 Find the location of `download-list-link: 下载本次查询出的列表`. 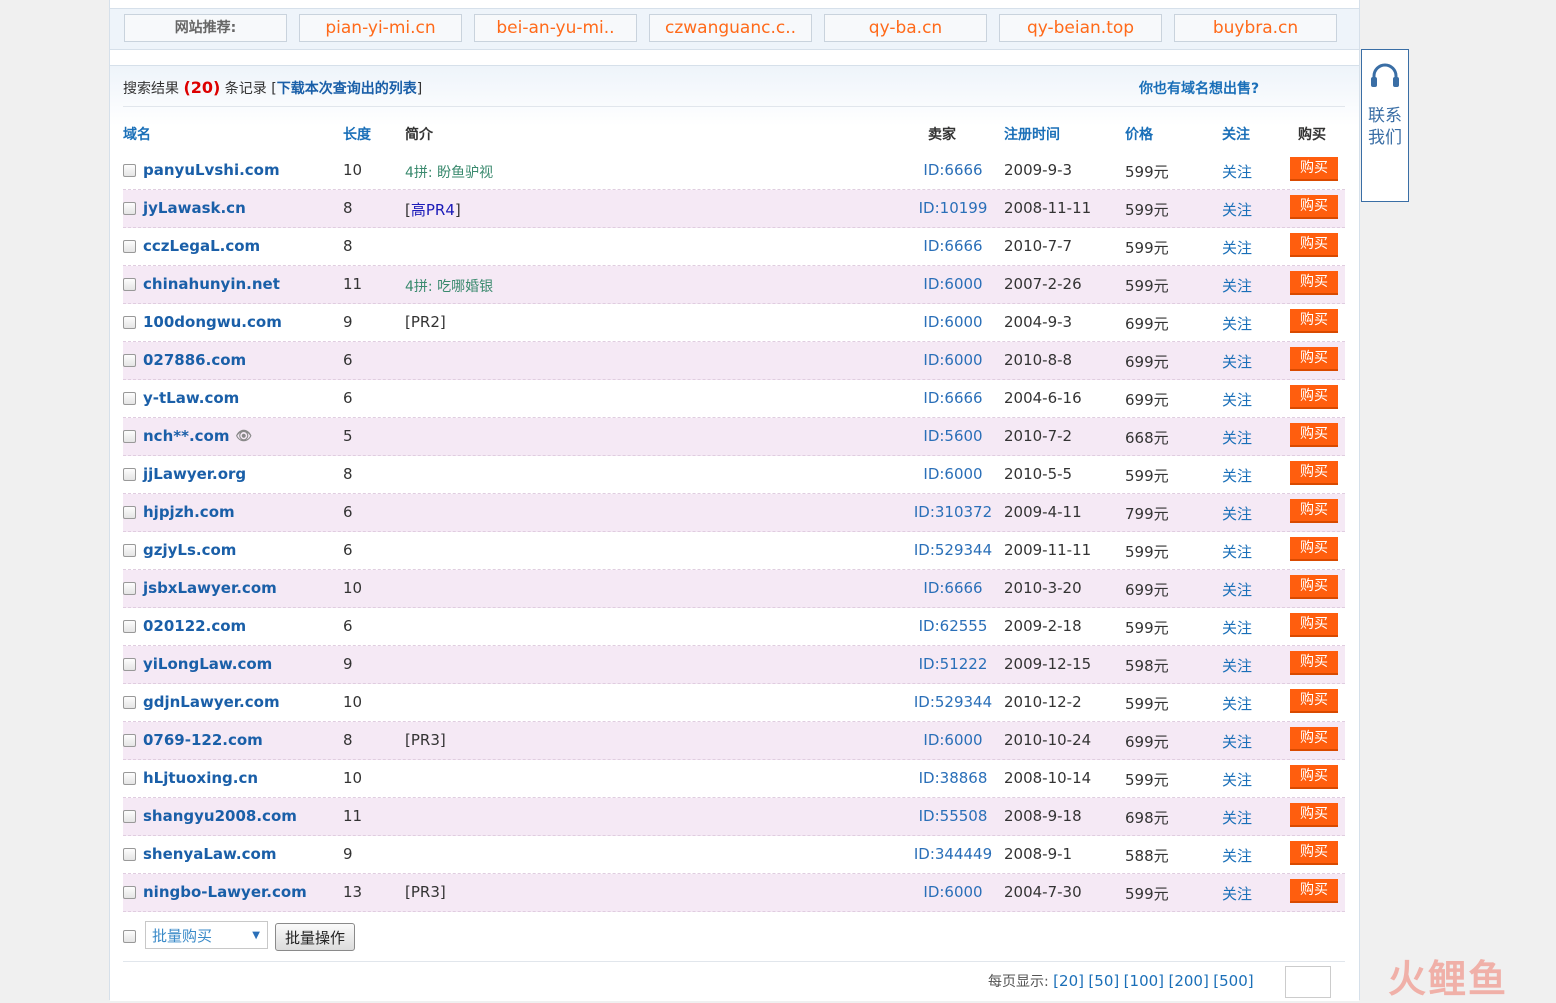

download-list-link: 下载本次查询出的列表 is located at coordinates (347, 89).